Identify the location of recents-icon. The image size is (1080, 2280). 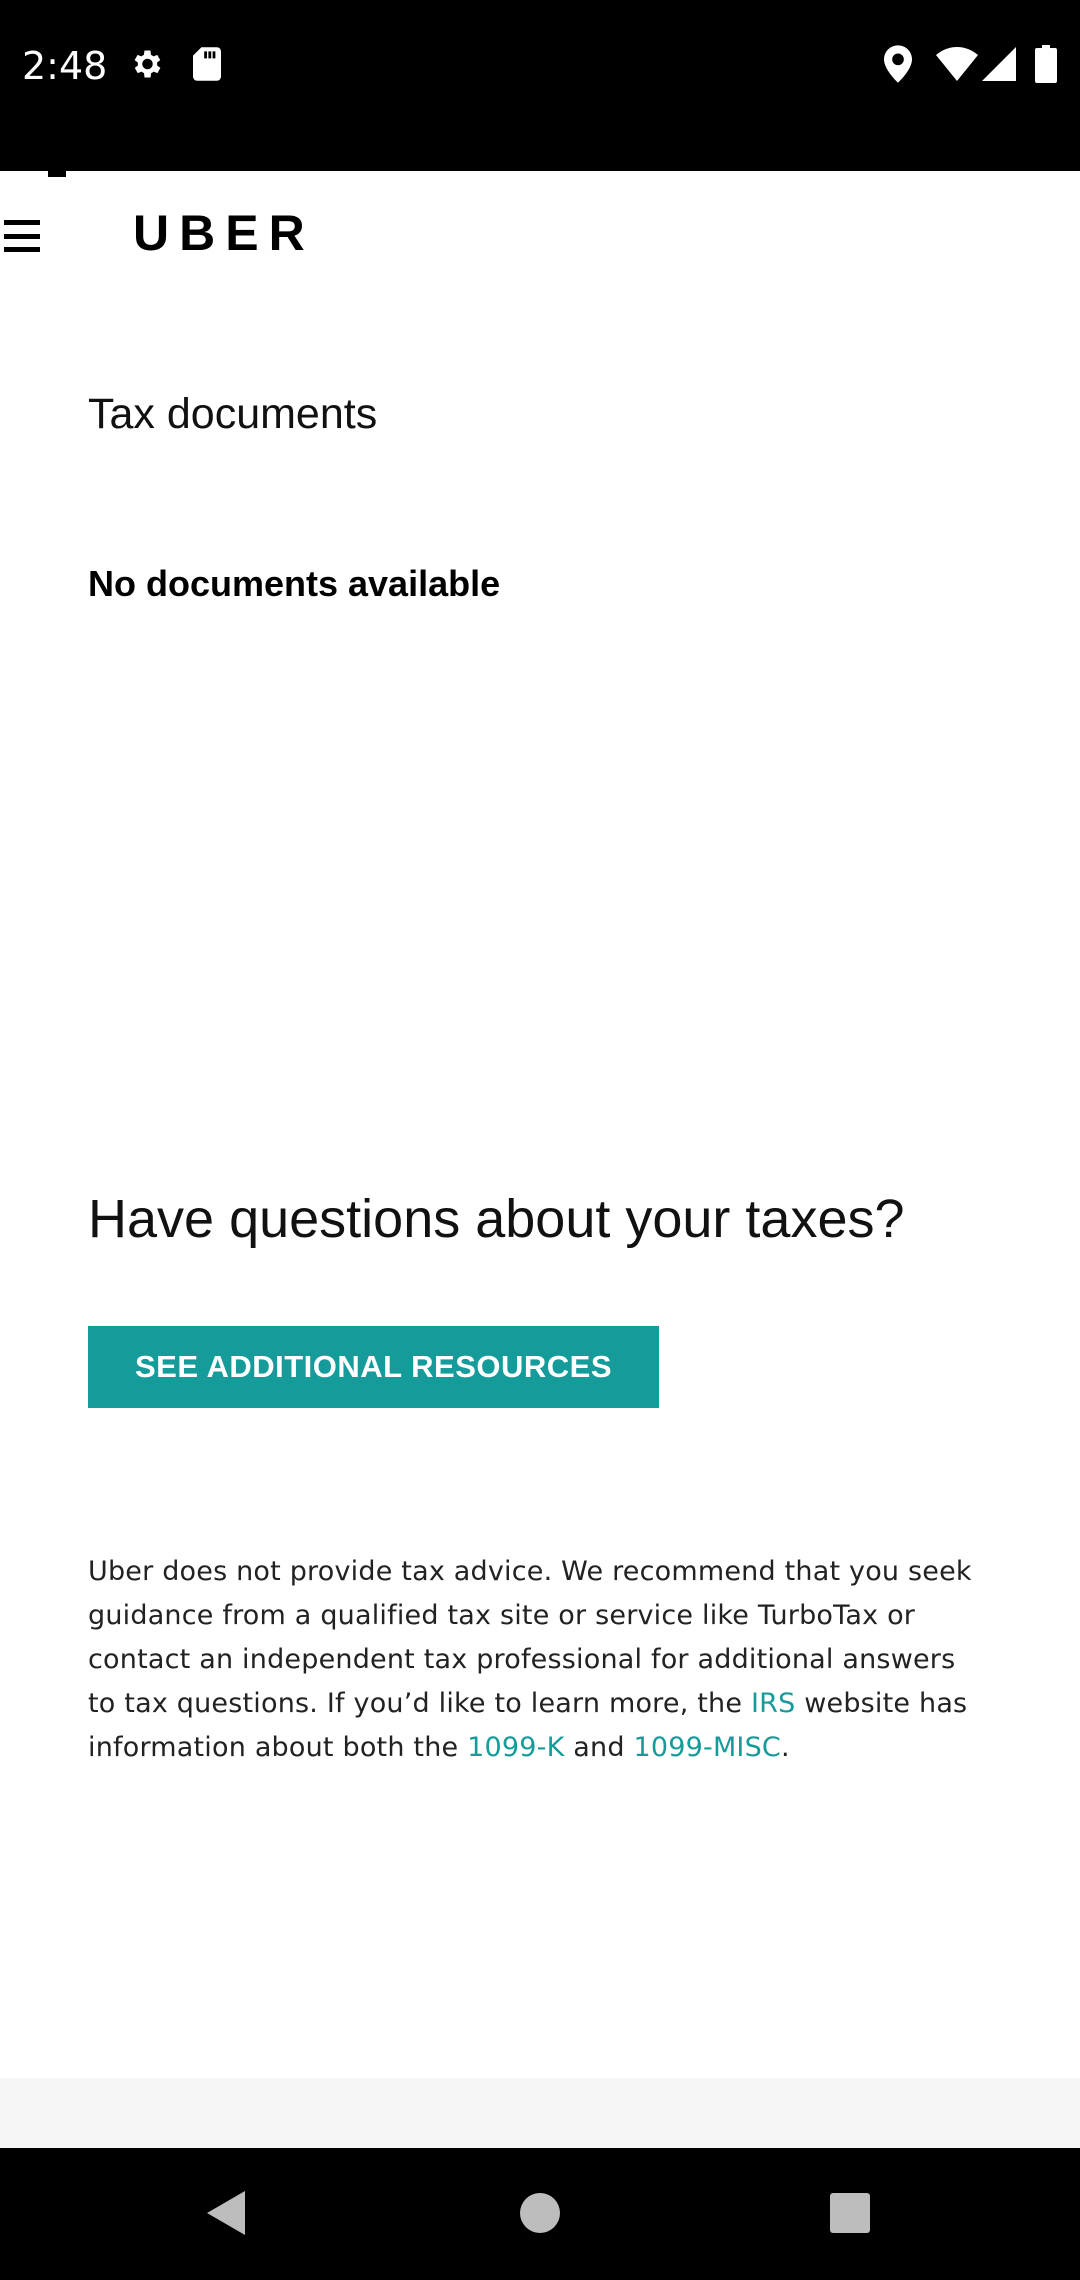
(850, 2213).